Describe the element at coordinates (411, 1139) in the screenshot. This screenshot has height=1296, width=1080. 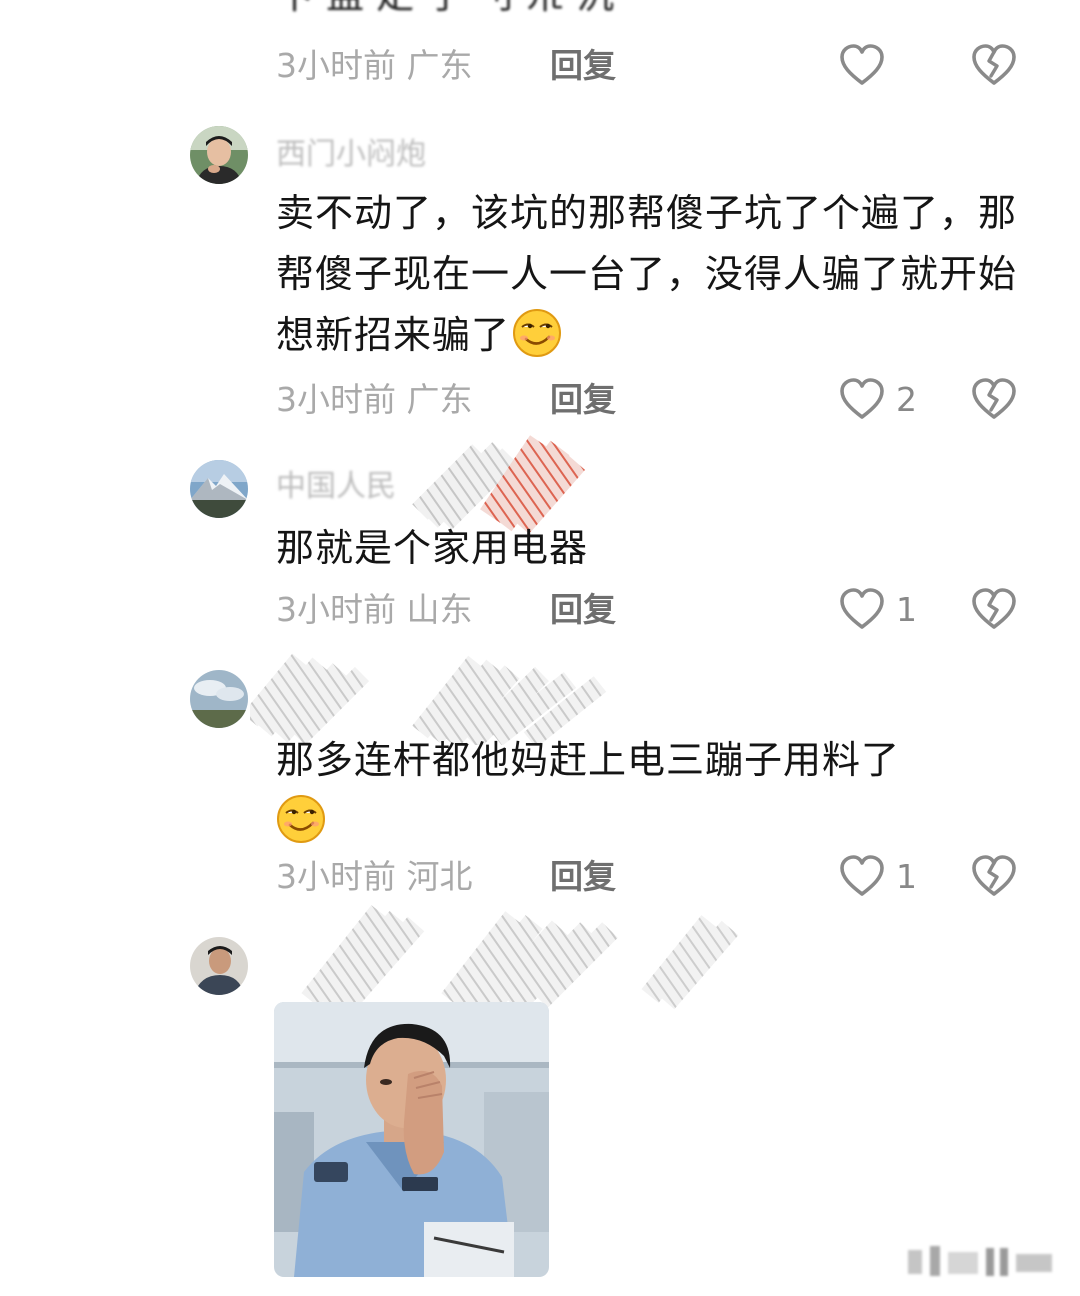
I see `comment-image-police-officer-facepalm` at that location.